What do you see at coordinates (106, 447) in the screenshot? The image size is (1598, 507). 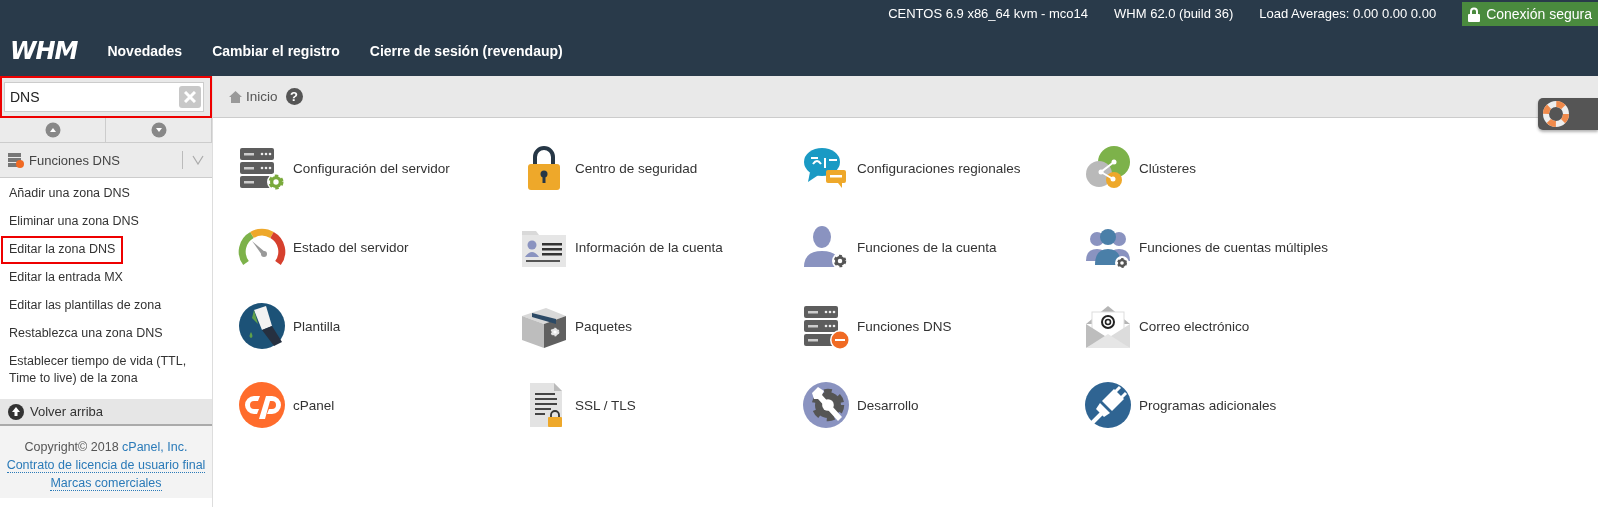 I see `copyright-text: Copyright© 2018 cPanel, Inc.` at bounding box center [106, 447].